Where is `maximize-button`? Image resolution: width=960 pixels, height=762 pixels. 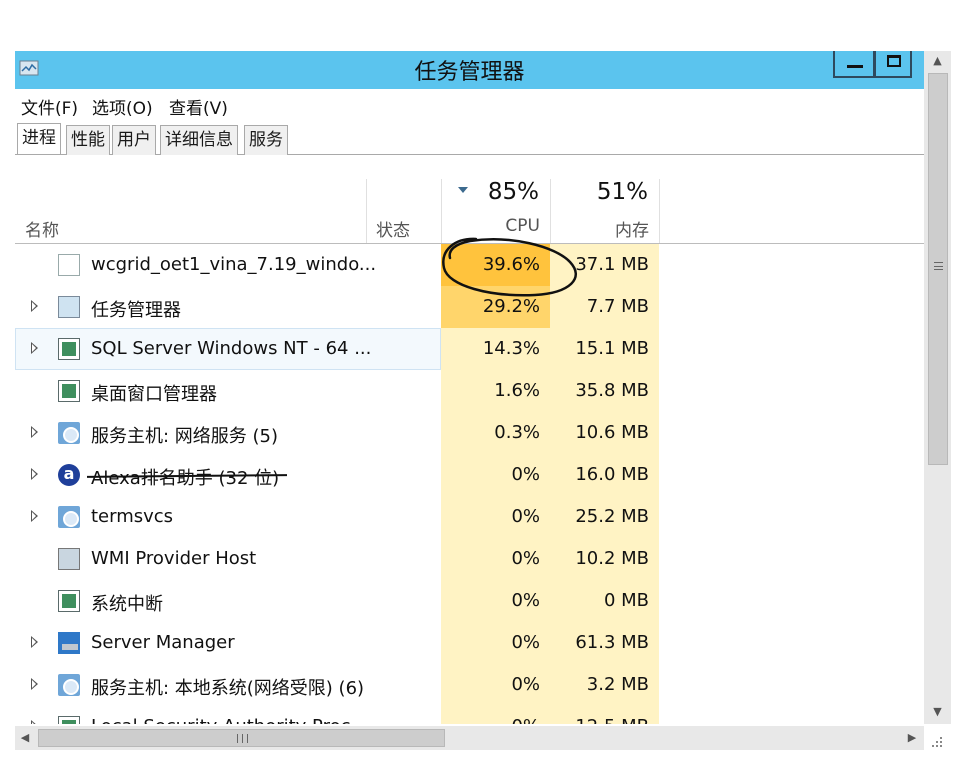 maximize-button is located at coordinates (893, 64).